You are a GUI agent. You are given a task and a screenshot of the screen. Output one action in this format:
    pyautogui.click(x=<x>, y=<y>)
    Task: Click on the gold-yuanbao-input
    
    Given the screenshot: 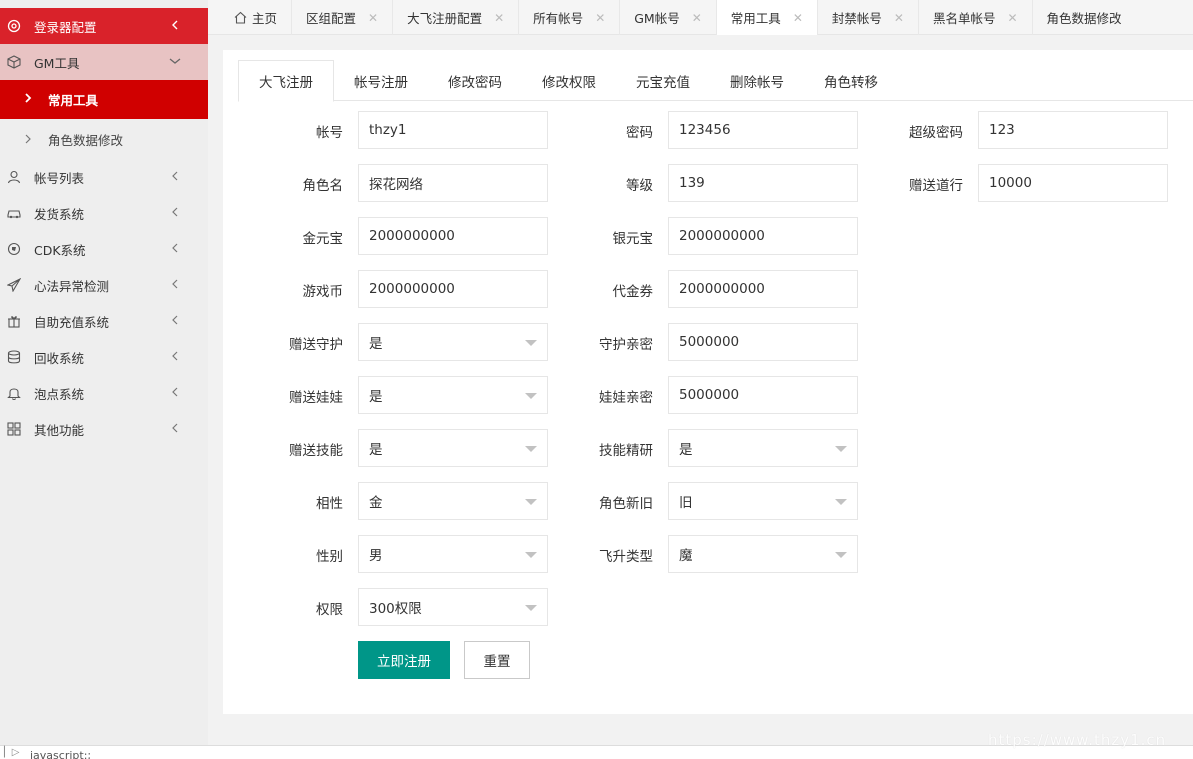 What is the action you would take?
    pyautogui.click(x=453, y=236)
    